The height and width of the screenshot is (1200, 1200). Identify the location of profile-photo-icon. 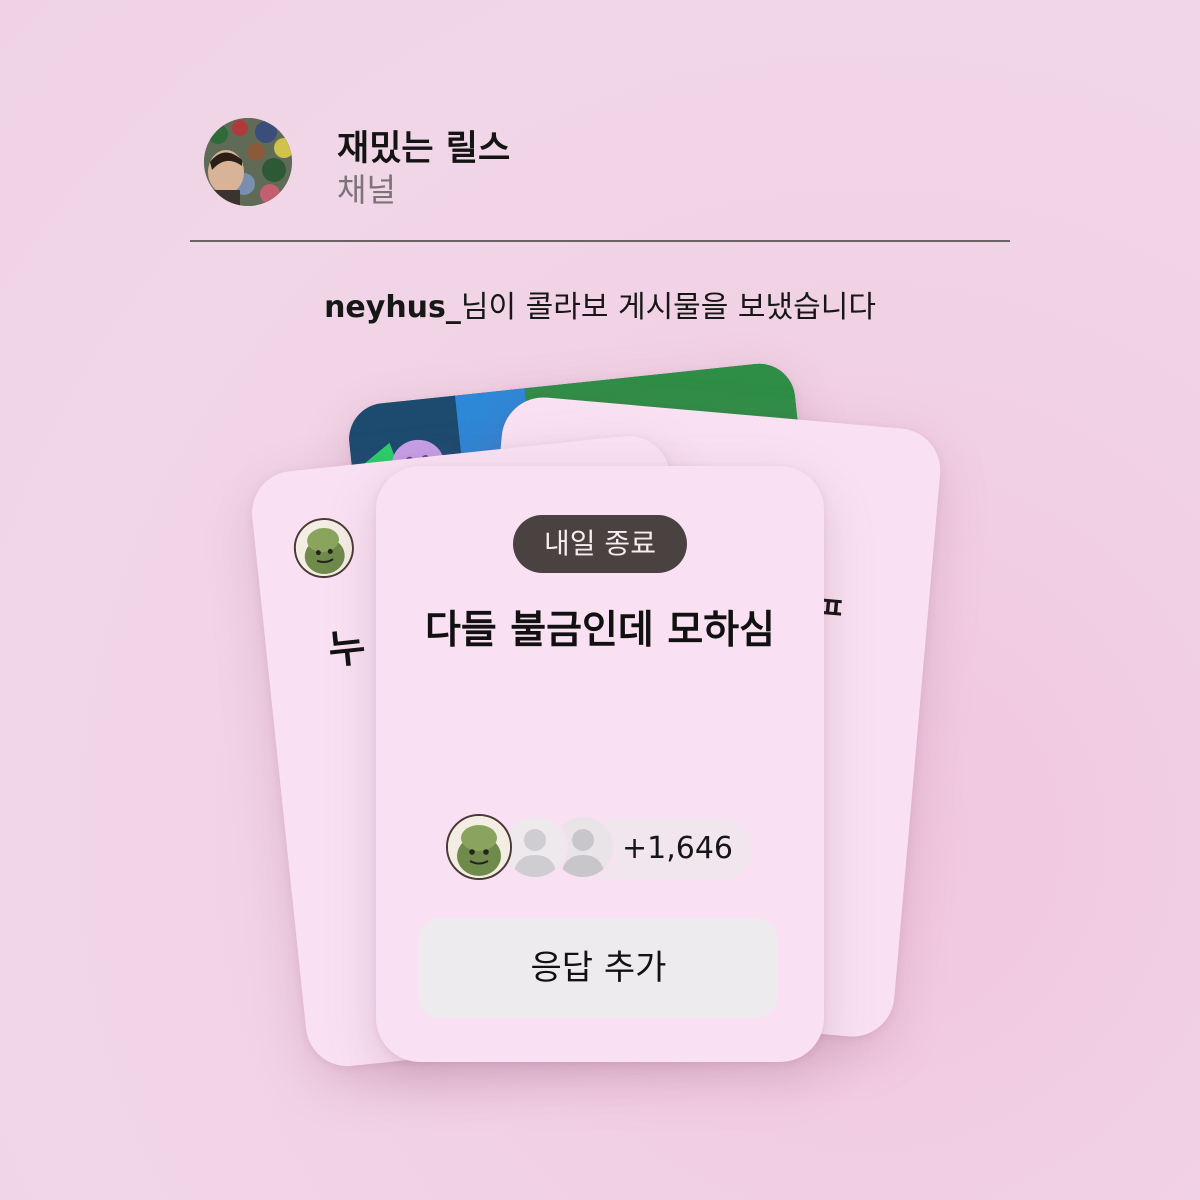
(248, 162).